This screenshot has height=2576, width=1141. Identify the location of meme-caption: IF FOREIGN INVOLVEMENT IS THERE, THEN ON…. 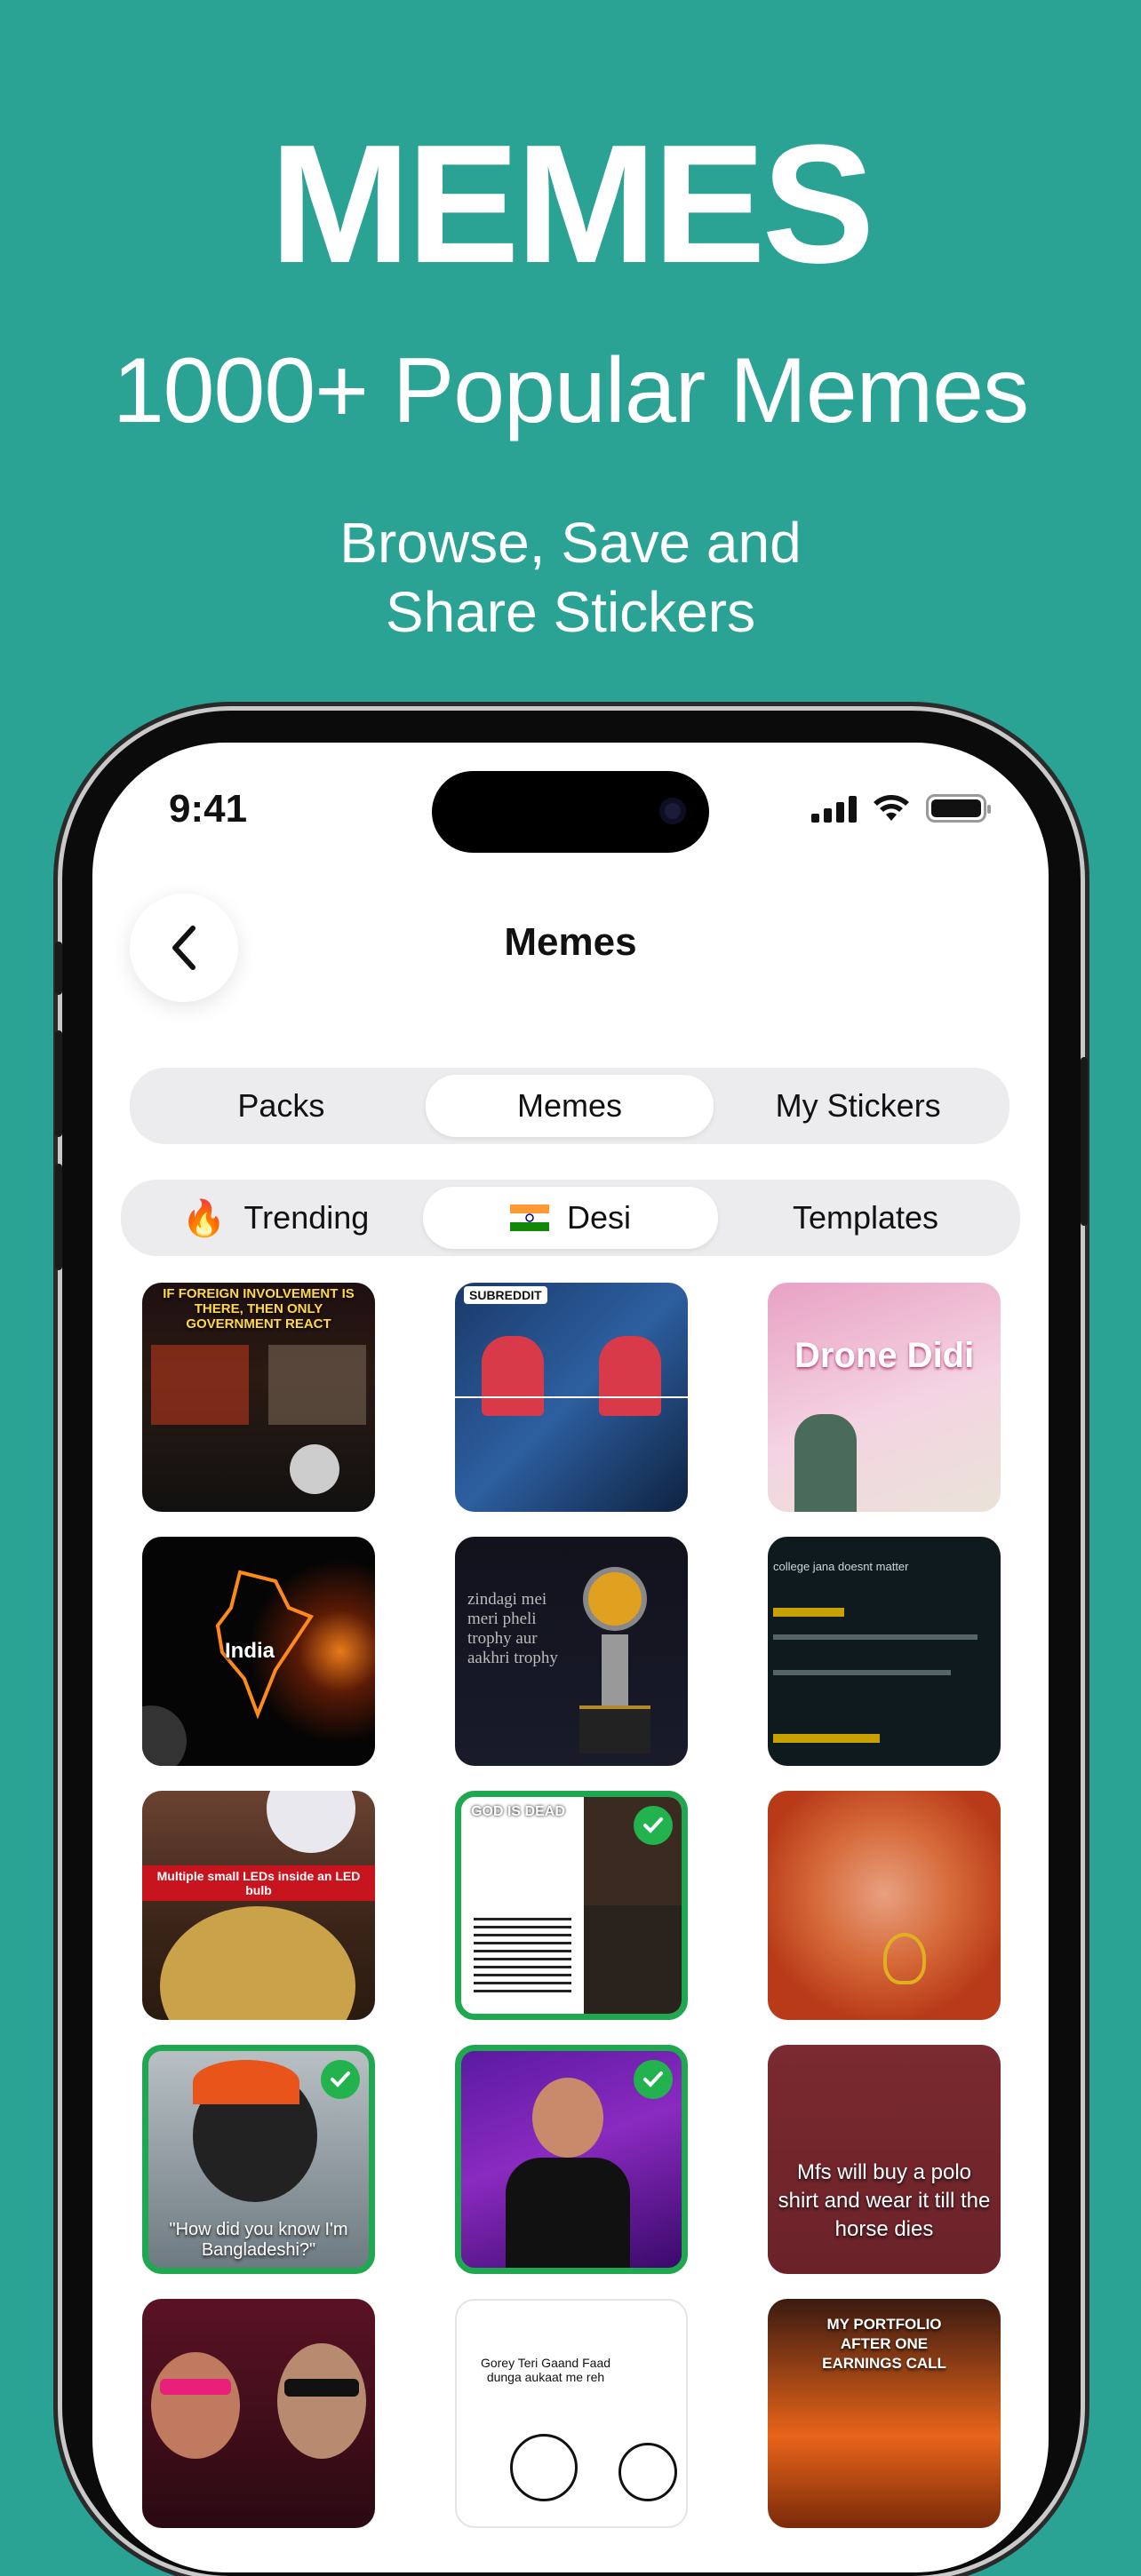
(259, 1309).